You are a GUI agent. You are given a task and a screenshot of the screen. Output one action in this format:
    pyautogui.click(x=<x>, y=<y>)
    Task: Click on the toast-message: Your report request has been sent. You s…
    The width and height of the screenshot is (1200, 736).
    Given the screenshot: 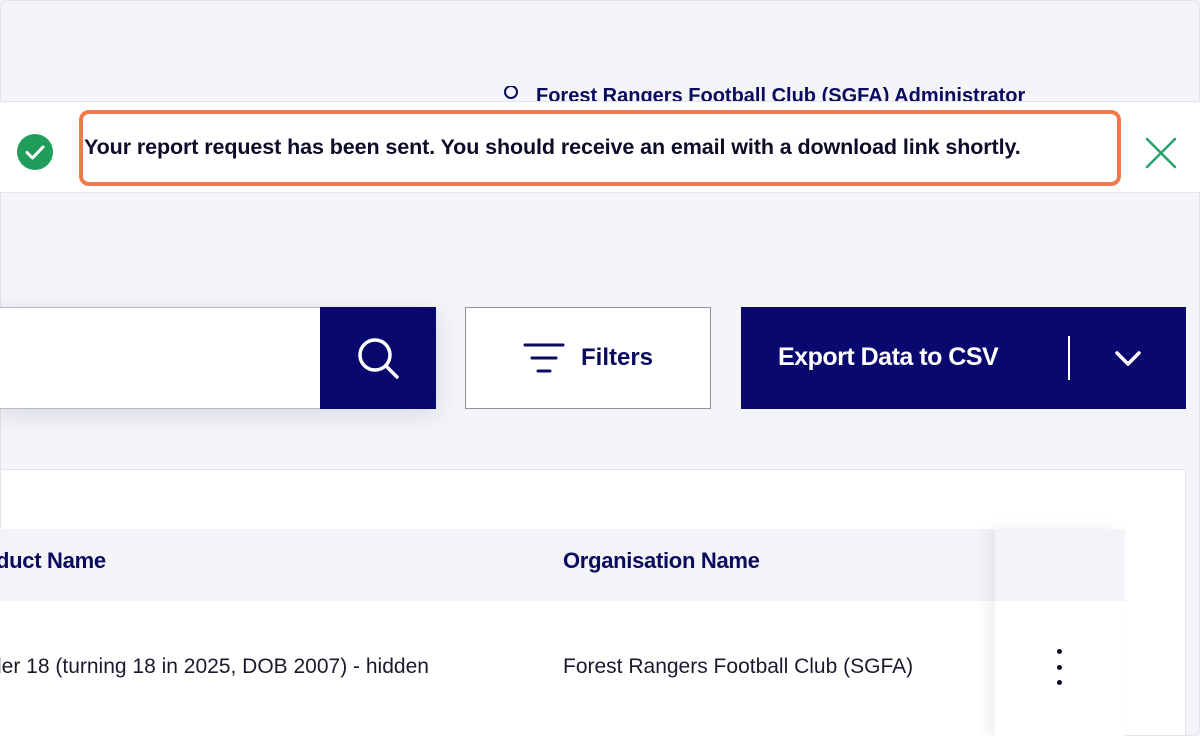 What is the action you would take?
    pyautogui.click(x=552, y=147)
    